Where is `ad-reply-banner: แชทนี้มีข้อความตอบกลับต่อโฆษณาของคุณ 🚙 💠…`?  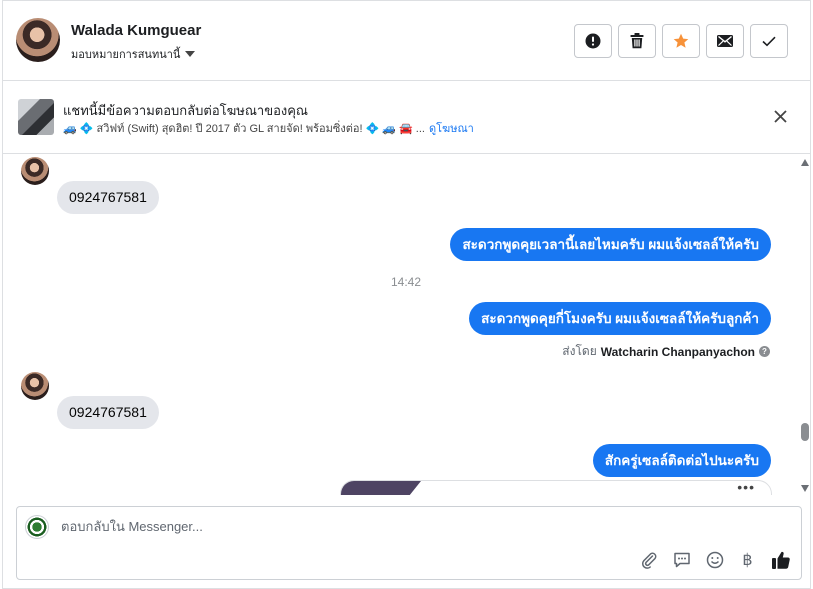 ad-reply-banner: แชทนี้มีข้อความตอบกลับต่อโฆษณาของคุณ 🚙 💠… is located at coordinates (406, 118).